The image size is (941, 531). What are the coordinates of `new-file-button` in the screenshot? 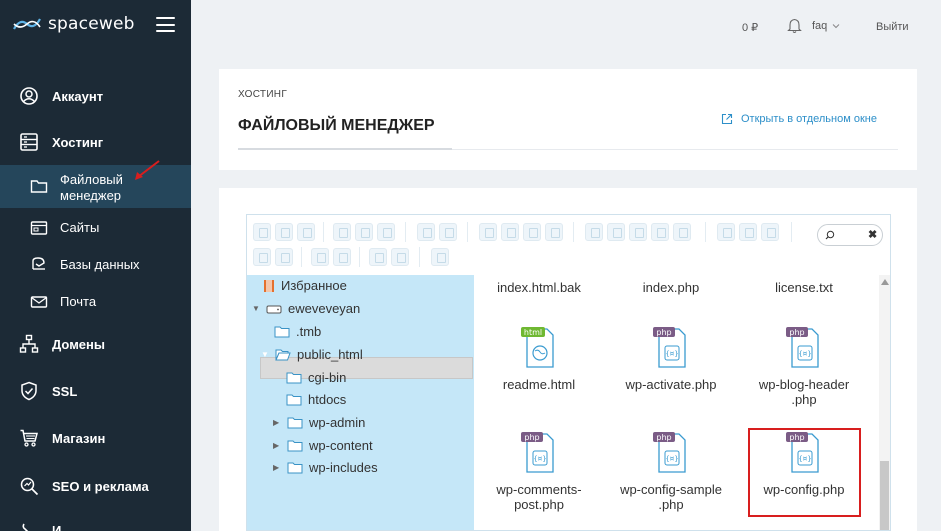 It's located at (364, 232).